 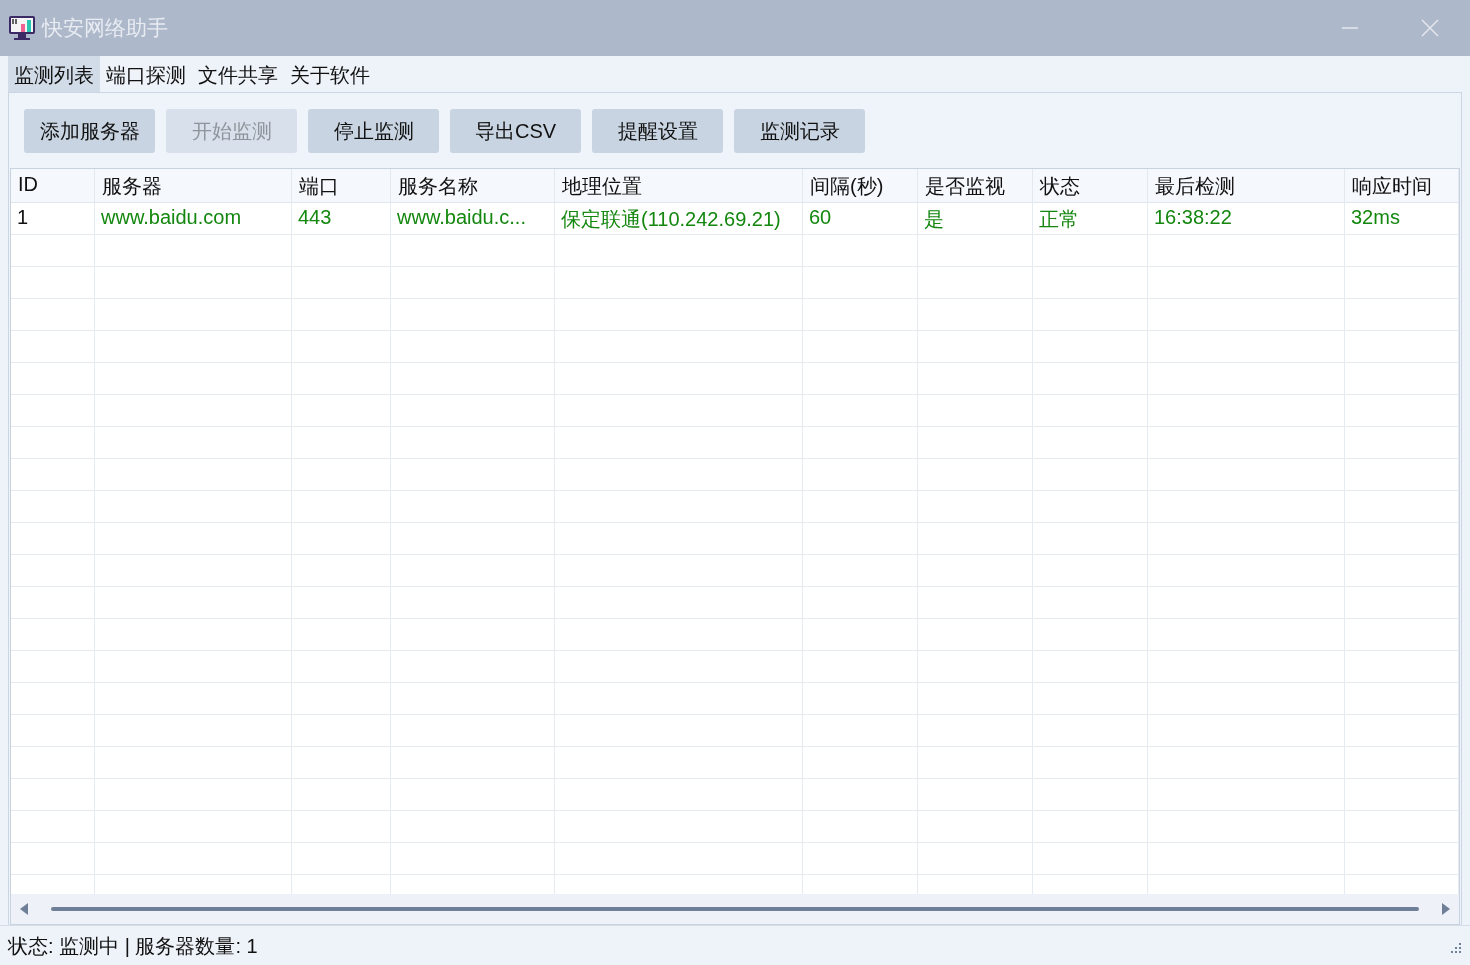 What do you see at coordinates (330, 74) in the screenshot?
I see `tab: 关于软件` at bounding box center [330, 74].